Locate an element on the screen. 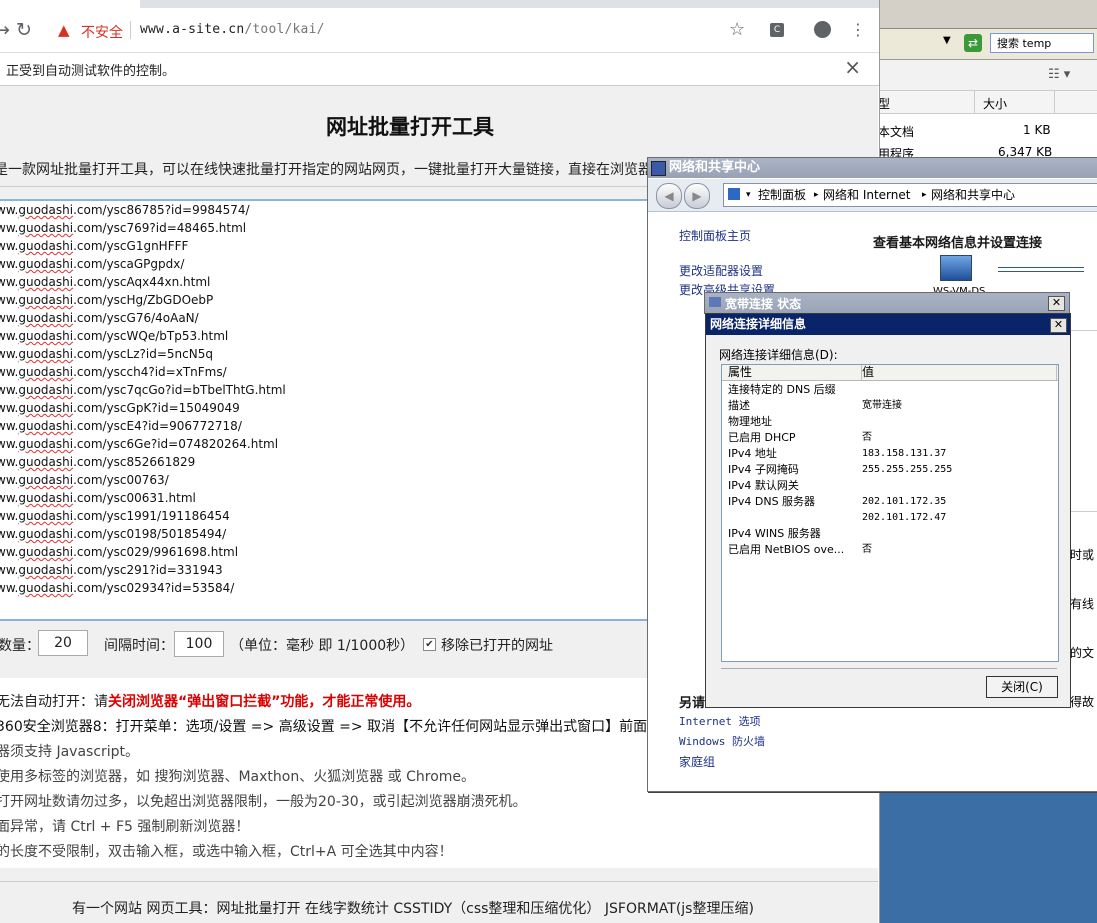  details-row: 已启用 NetBIOS ove... 否 is located at coordinates (890, 550).